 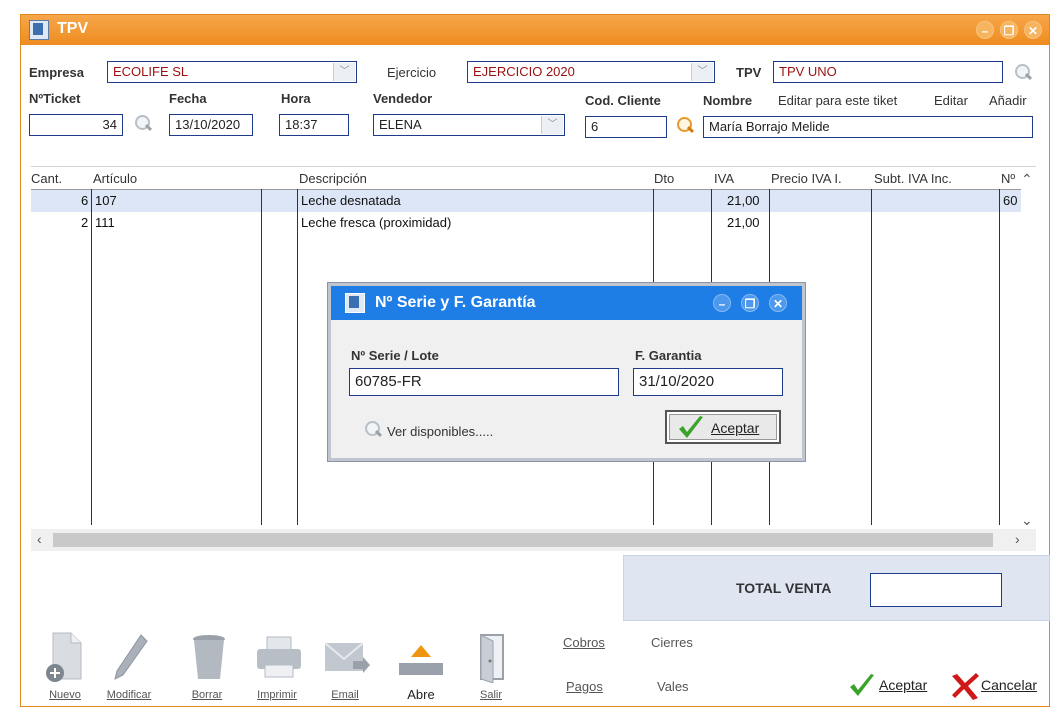 What do you see at coordinates (1027, 520) in the screenshot?
I see `scroll-down-icon: ⌄` at bounding box center [1027, 520].